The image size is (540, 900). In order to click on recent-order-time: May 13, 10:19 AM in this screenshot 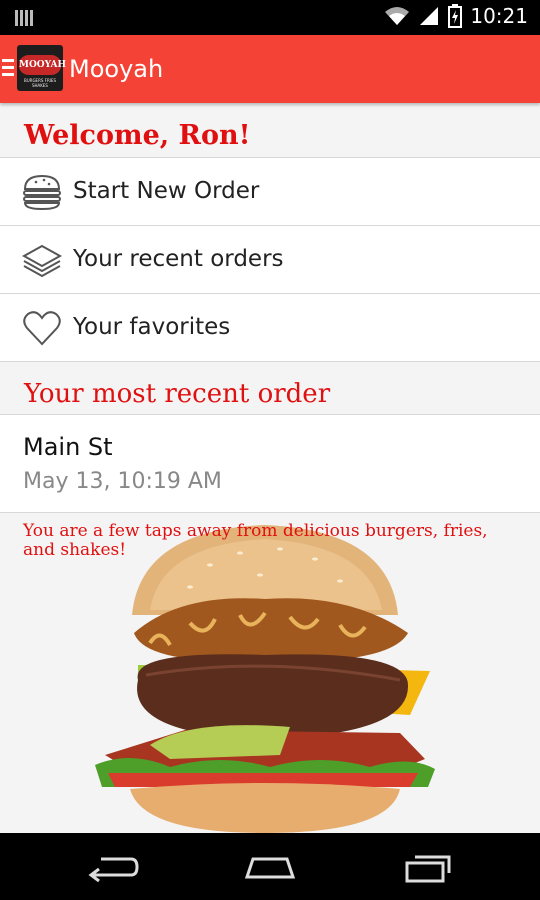, I will do `click(122, 481)`.